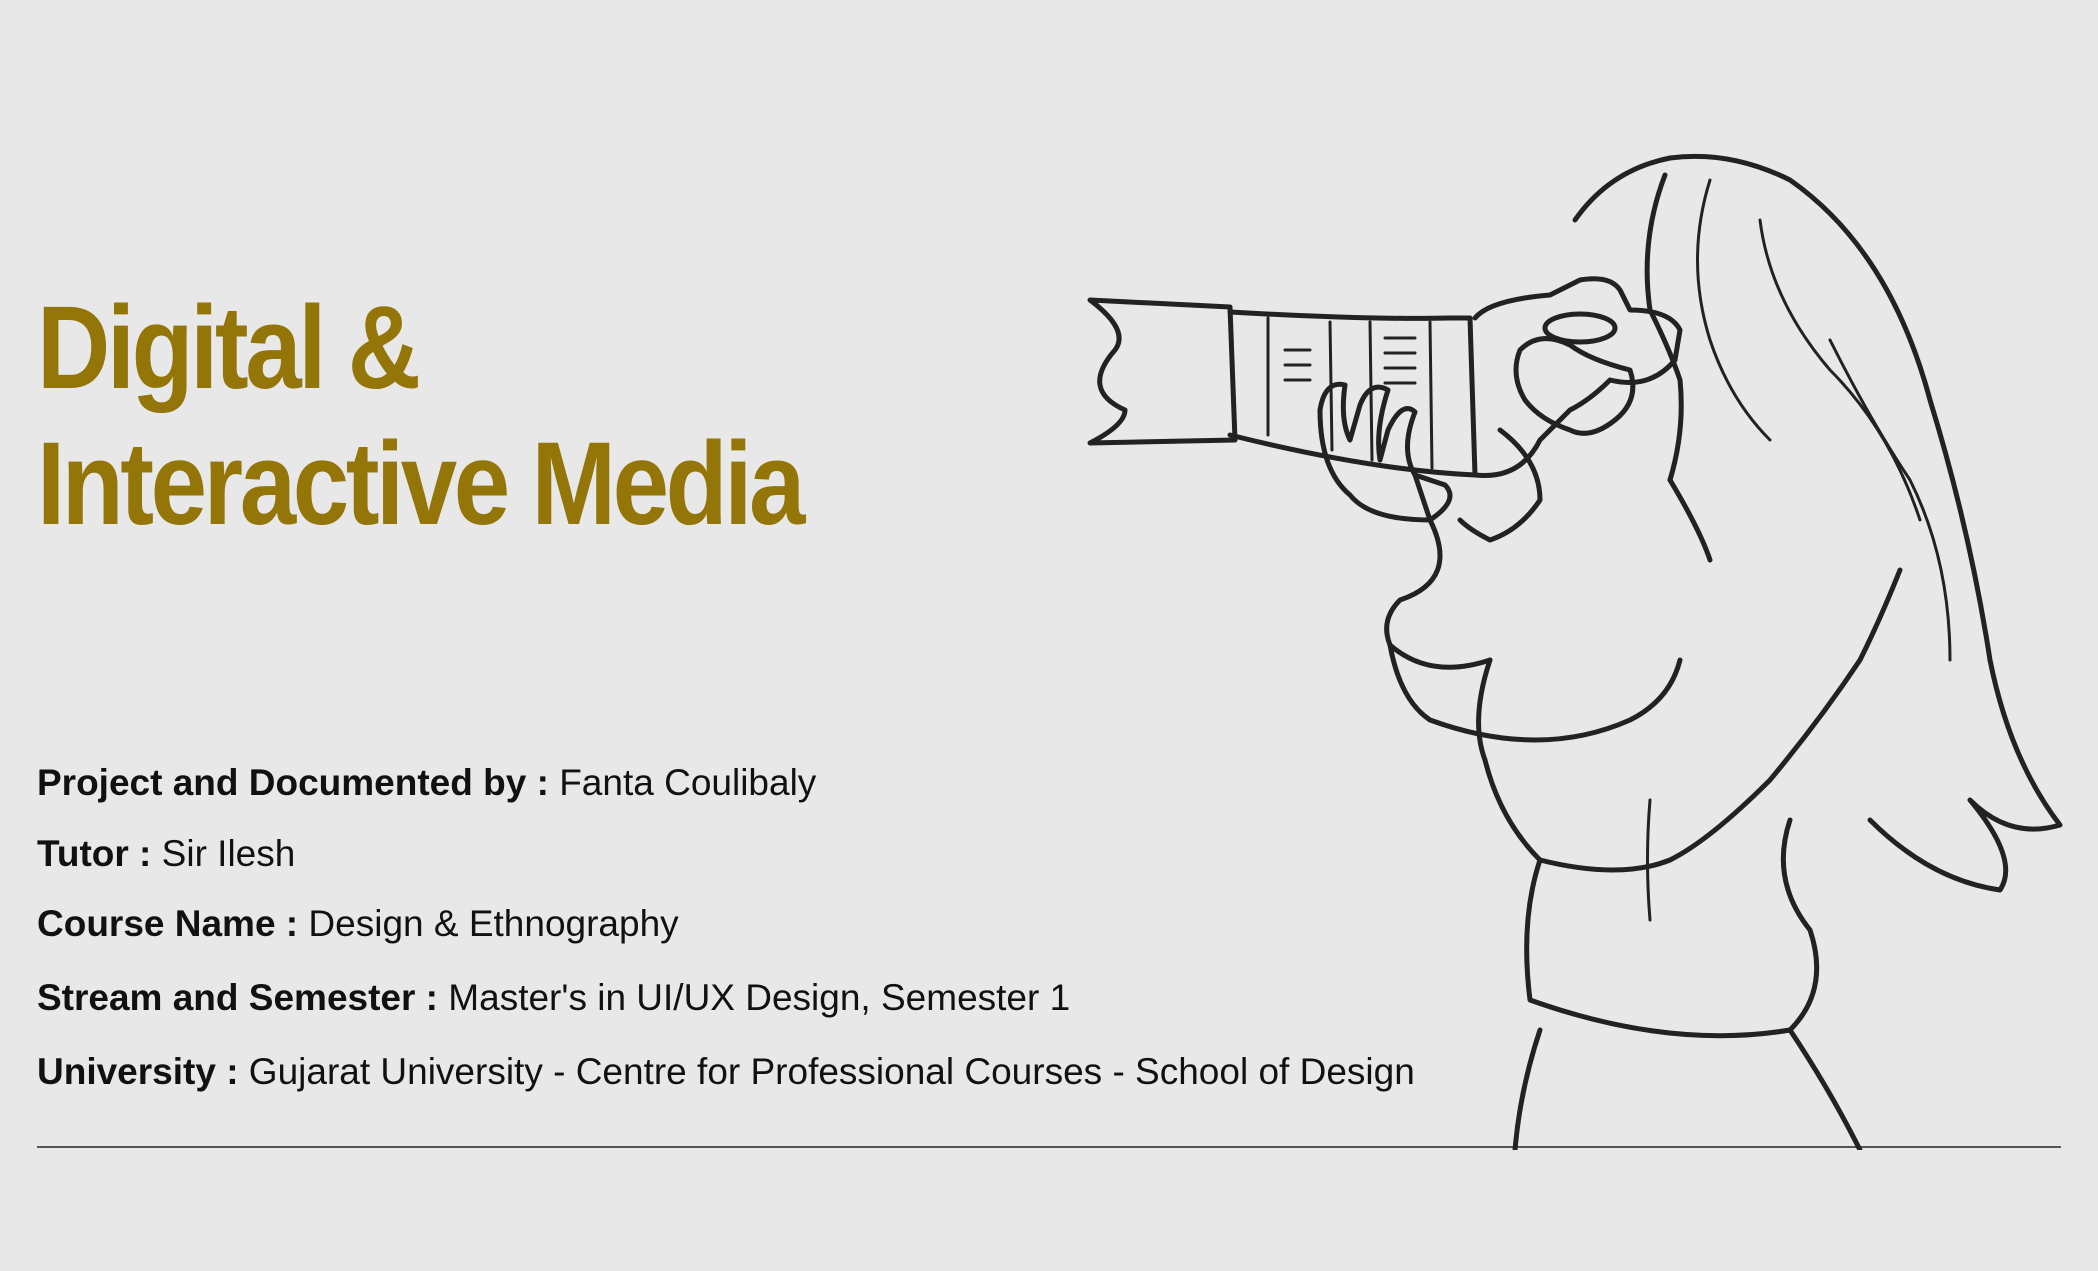 The image size is (2098, 1271). Describe the element at coordinates (688, 782) in the screenshot. I see `info-author-value: Fanta Coulibaly` at that location.